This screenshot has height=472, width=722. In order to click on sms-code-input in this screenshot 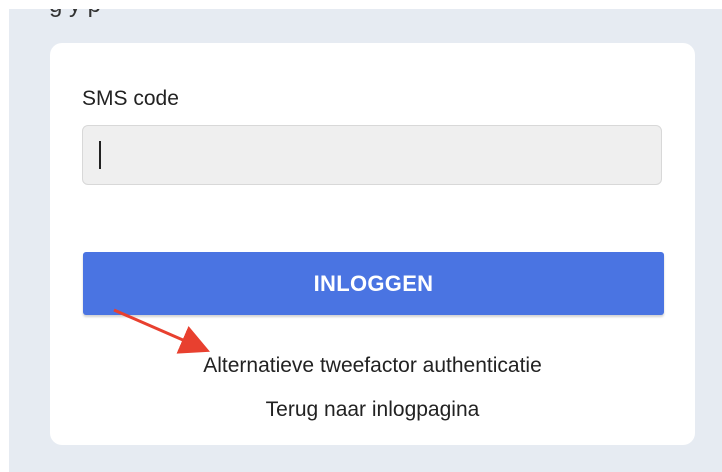, I will do `click(372, 155)`.